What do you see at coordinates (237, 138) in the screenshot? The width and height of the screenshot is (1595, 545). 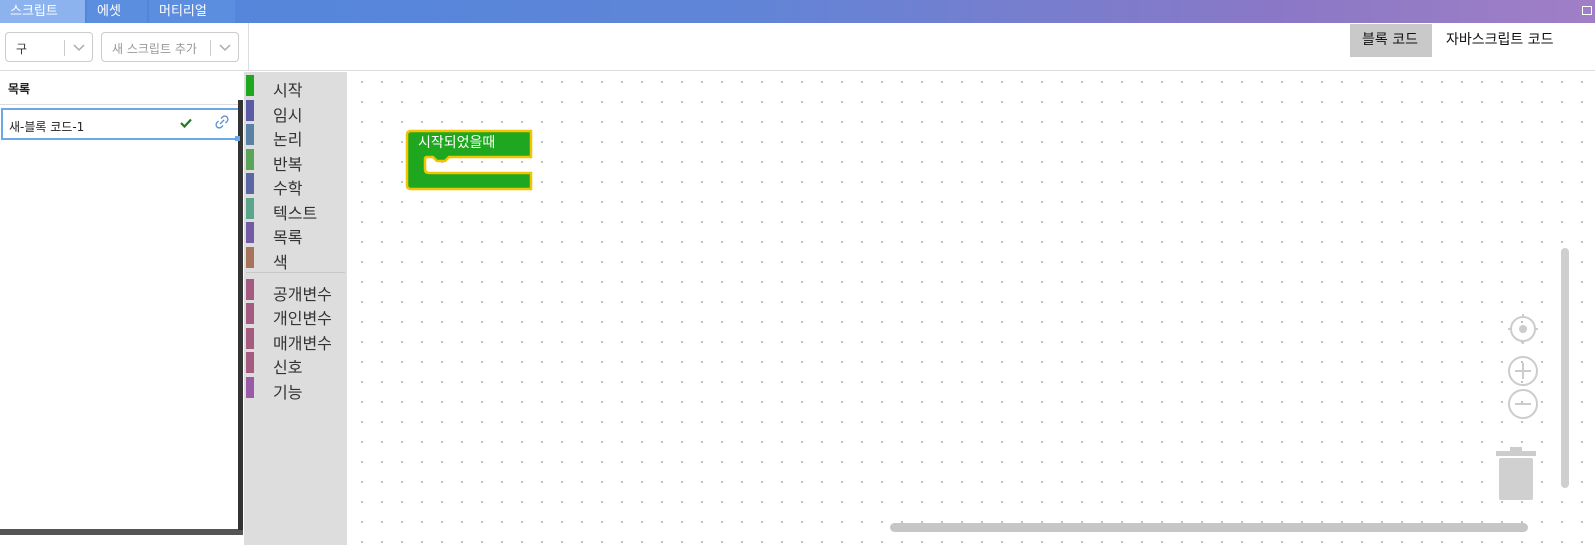 I see `resize-handle` at bounding box center [237, 138].